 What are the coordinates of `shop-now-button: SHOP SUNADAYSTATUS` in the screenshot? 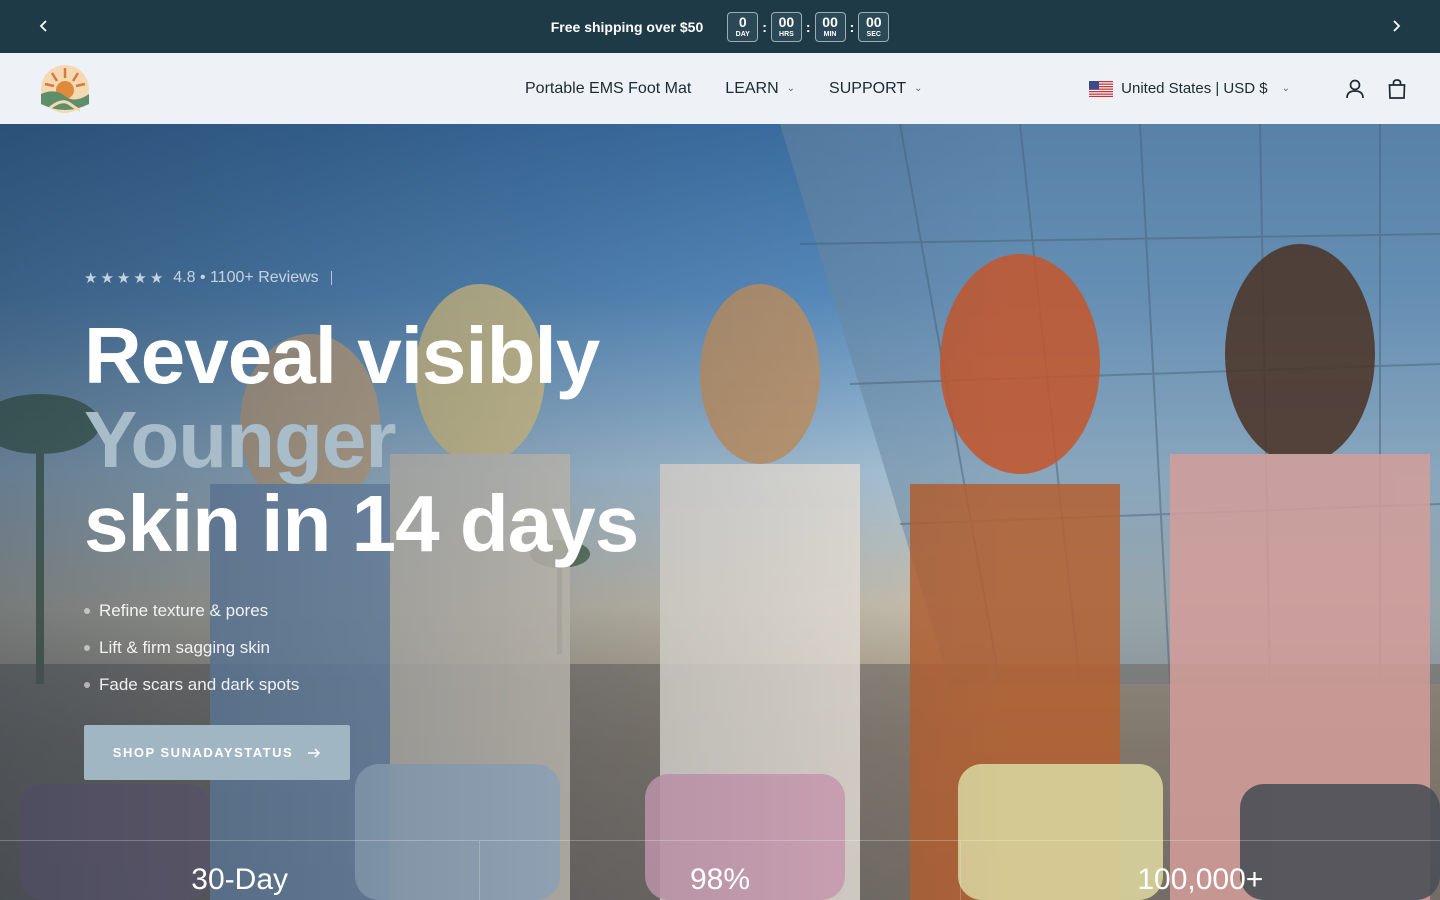 It's located at (217, 752).